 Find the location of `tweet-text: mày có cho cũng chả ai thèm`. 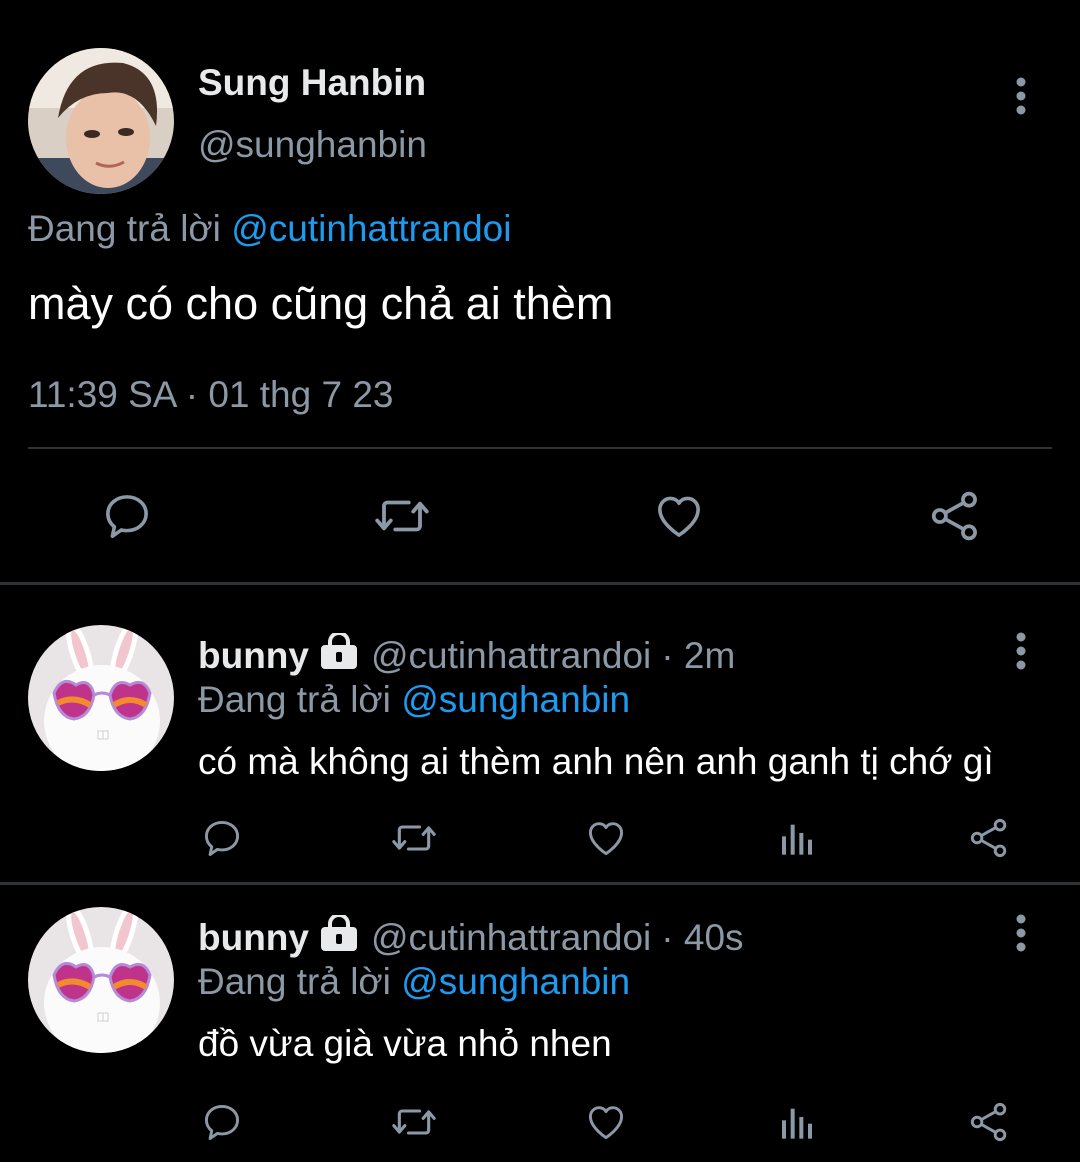

tweet-text: mày có cho cũng chả ai thèm is located at coordinates (321, 303).